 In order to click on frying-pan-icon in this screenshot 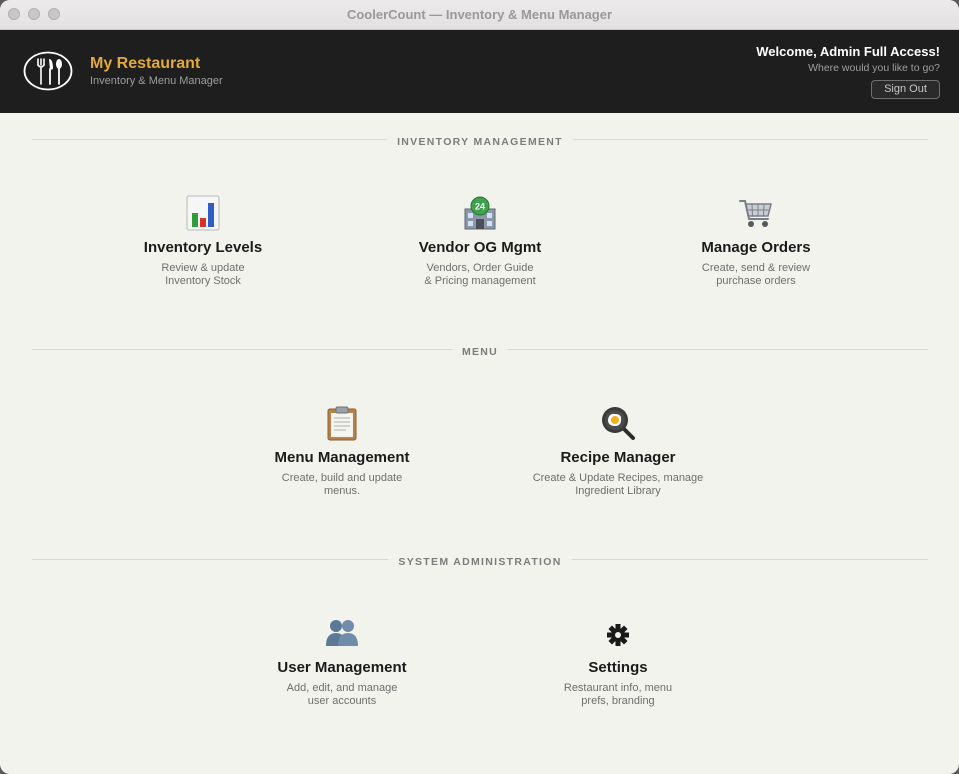, I will do `click(618, 423)`.